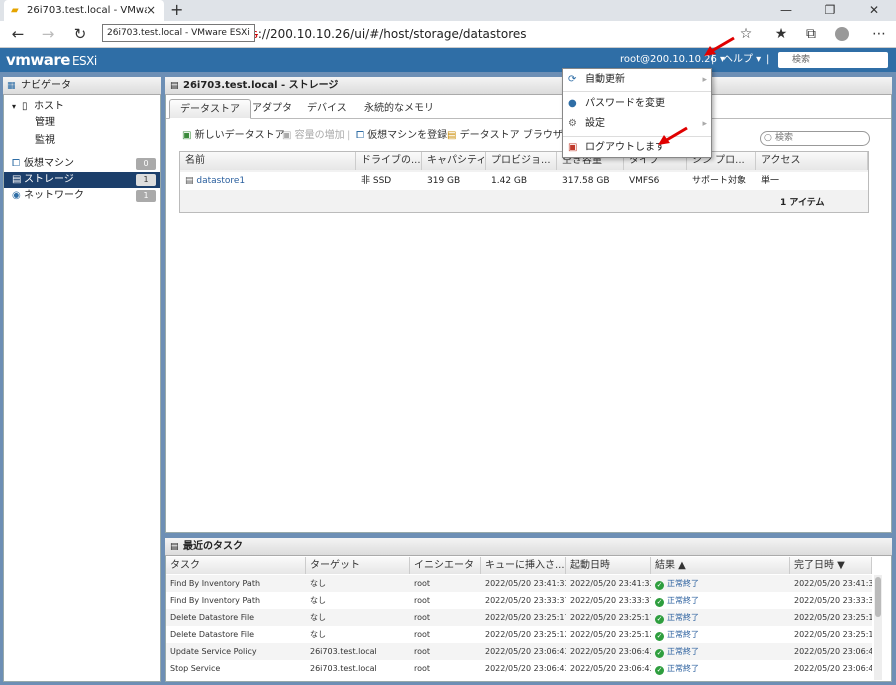  I want to click on close-tab-icon: ×, so click(151, 10).